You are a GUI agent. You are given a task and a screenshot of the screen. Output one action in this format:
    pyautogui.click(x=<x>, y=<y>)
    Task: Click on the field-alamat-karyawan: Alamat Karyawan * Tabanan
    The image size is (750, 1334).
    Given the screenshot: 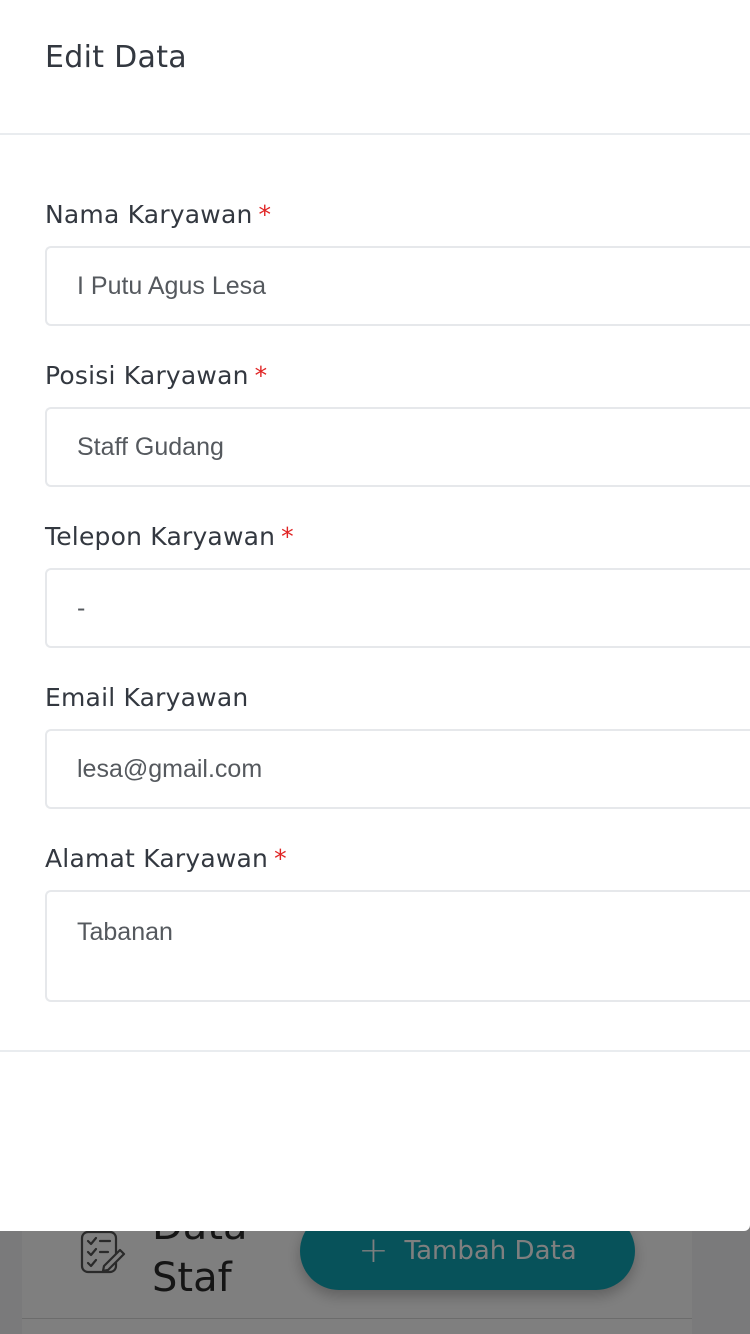 What is the action you would take?
    pyautogui.click(x=397, y=922)
    